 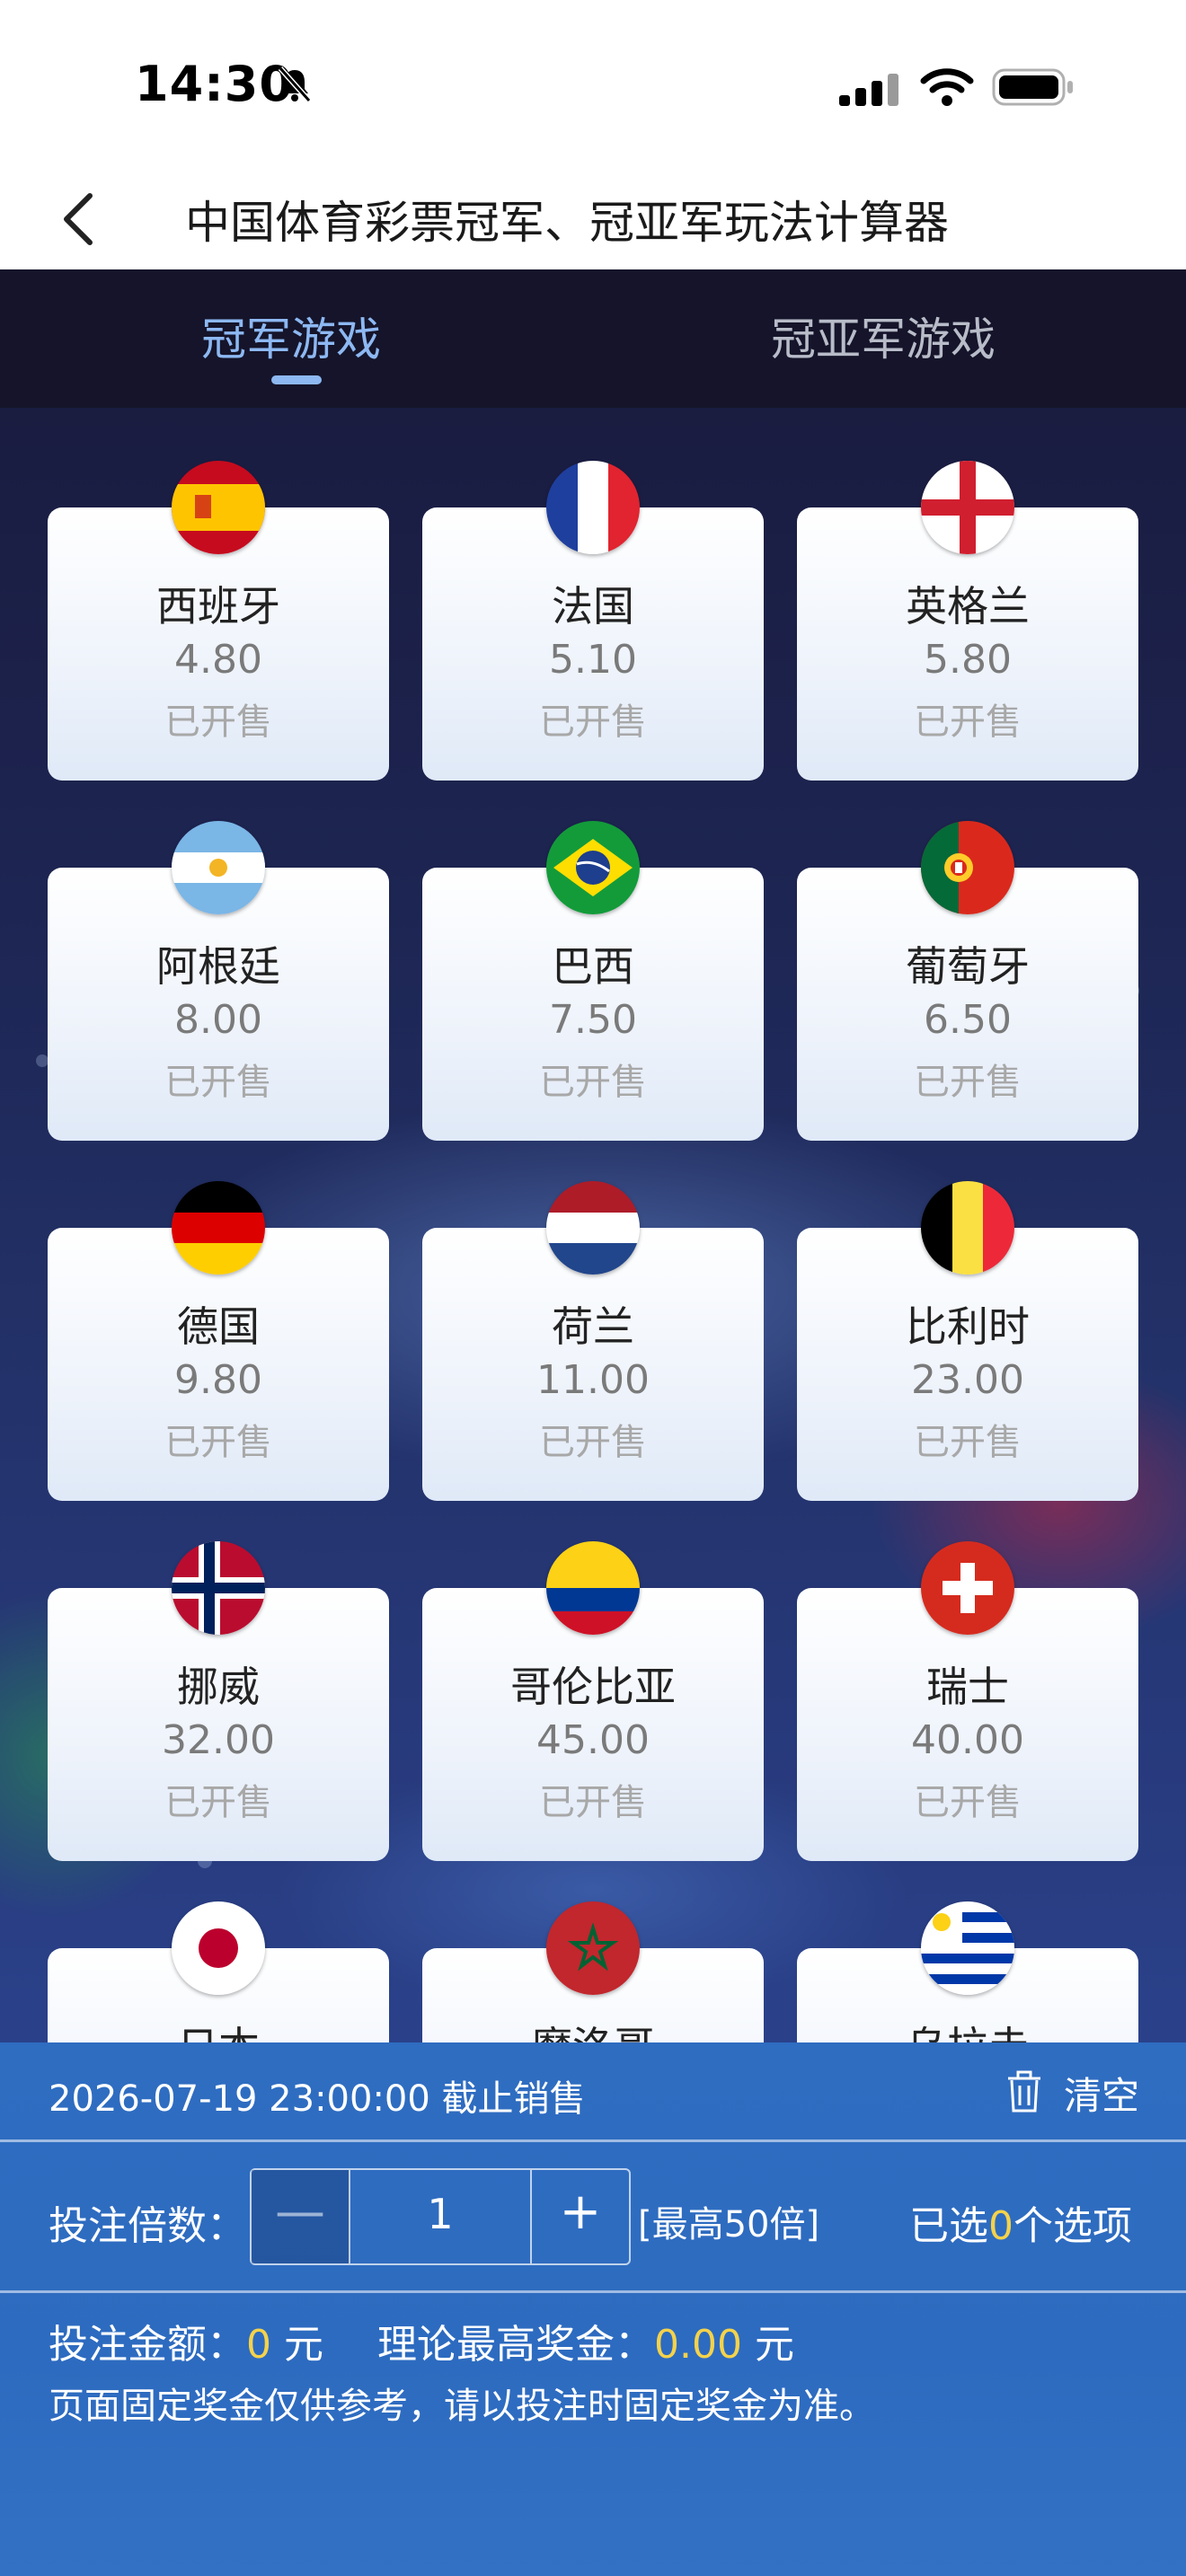 I want to click on team-name: 哥伦比亚, so click(x=593, y=1687).